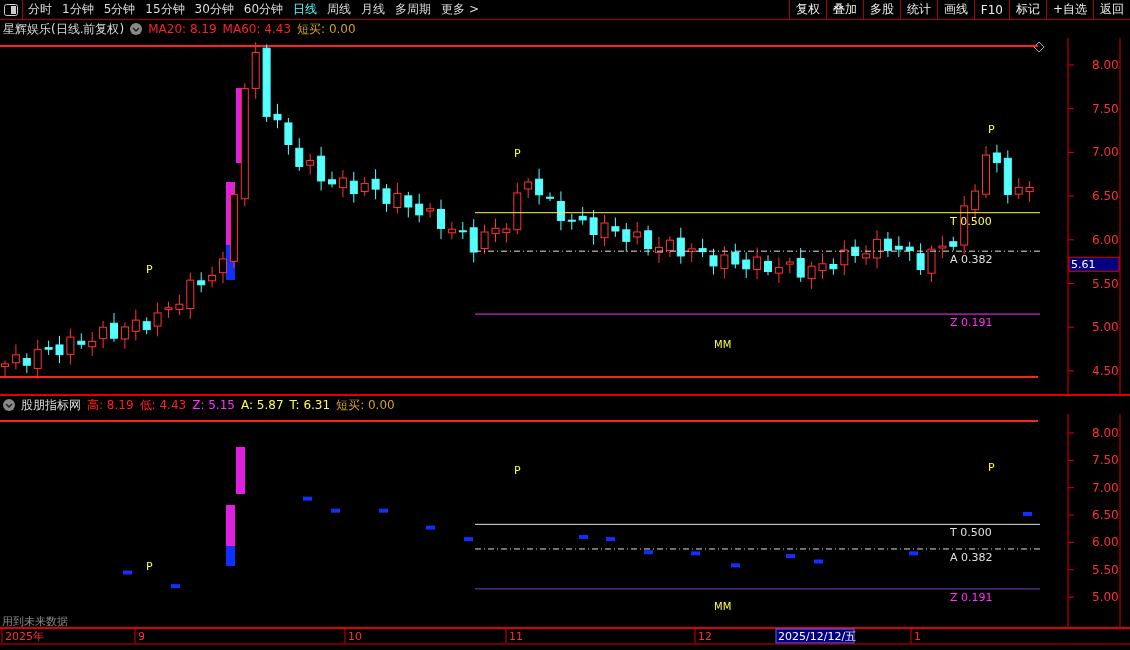 This screenshot has height=650, width=1130. I want to click on toolbar-button: +自选, so click(1069, 9).